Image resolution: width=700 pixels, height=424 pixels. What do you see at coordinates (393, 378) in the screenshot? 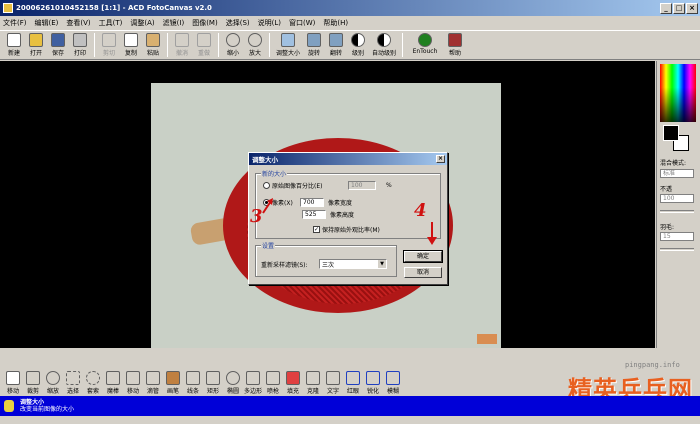
I see `blur-icon` at bounding box center [393, 378].